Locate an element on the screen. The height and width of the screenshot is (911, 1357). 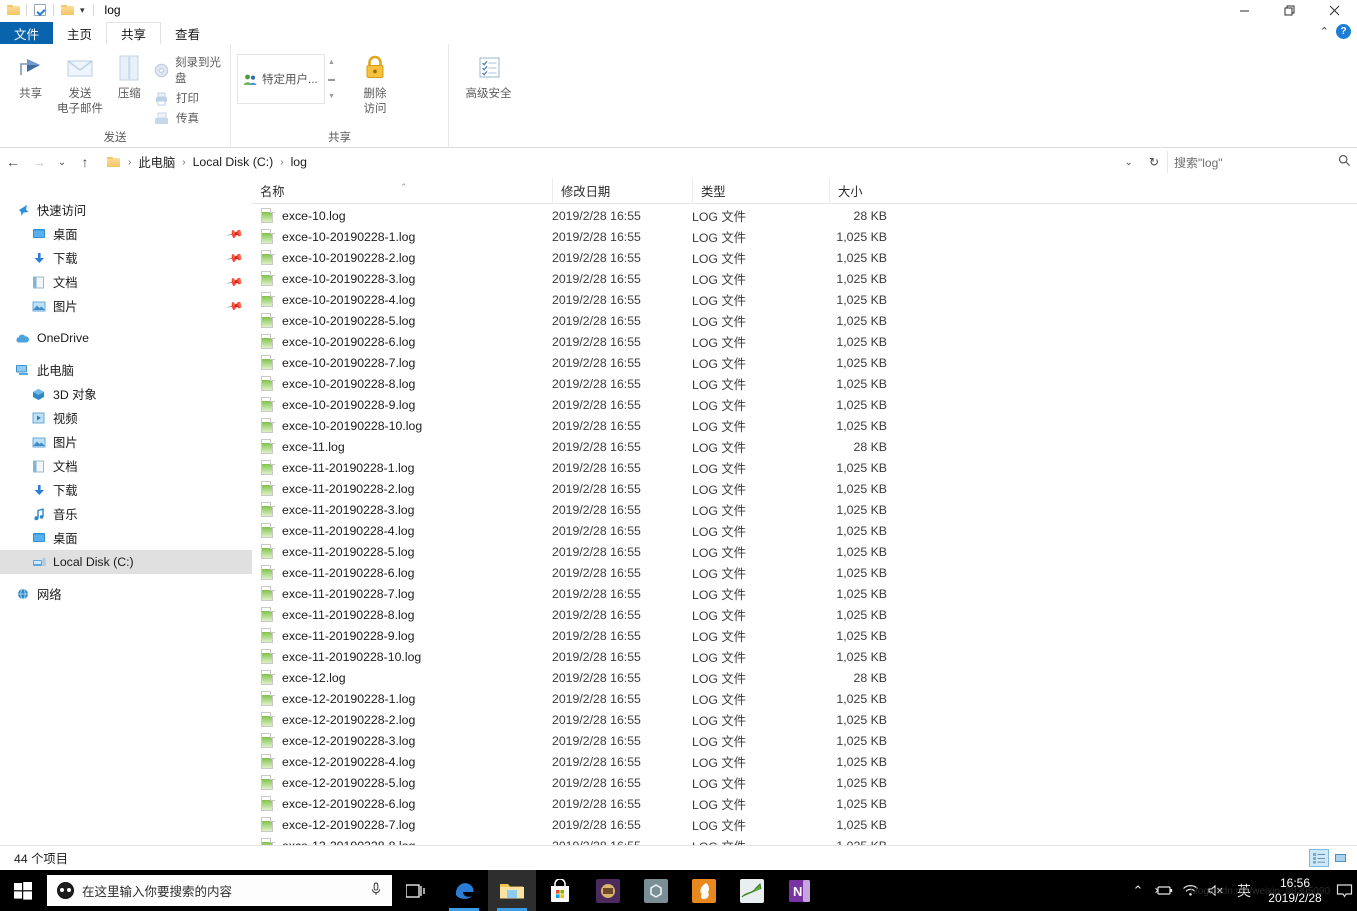
edge-icon is located at coordinates (464, 890).